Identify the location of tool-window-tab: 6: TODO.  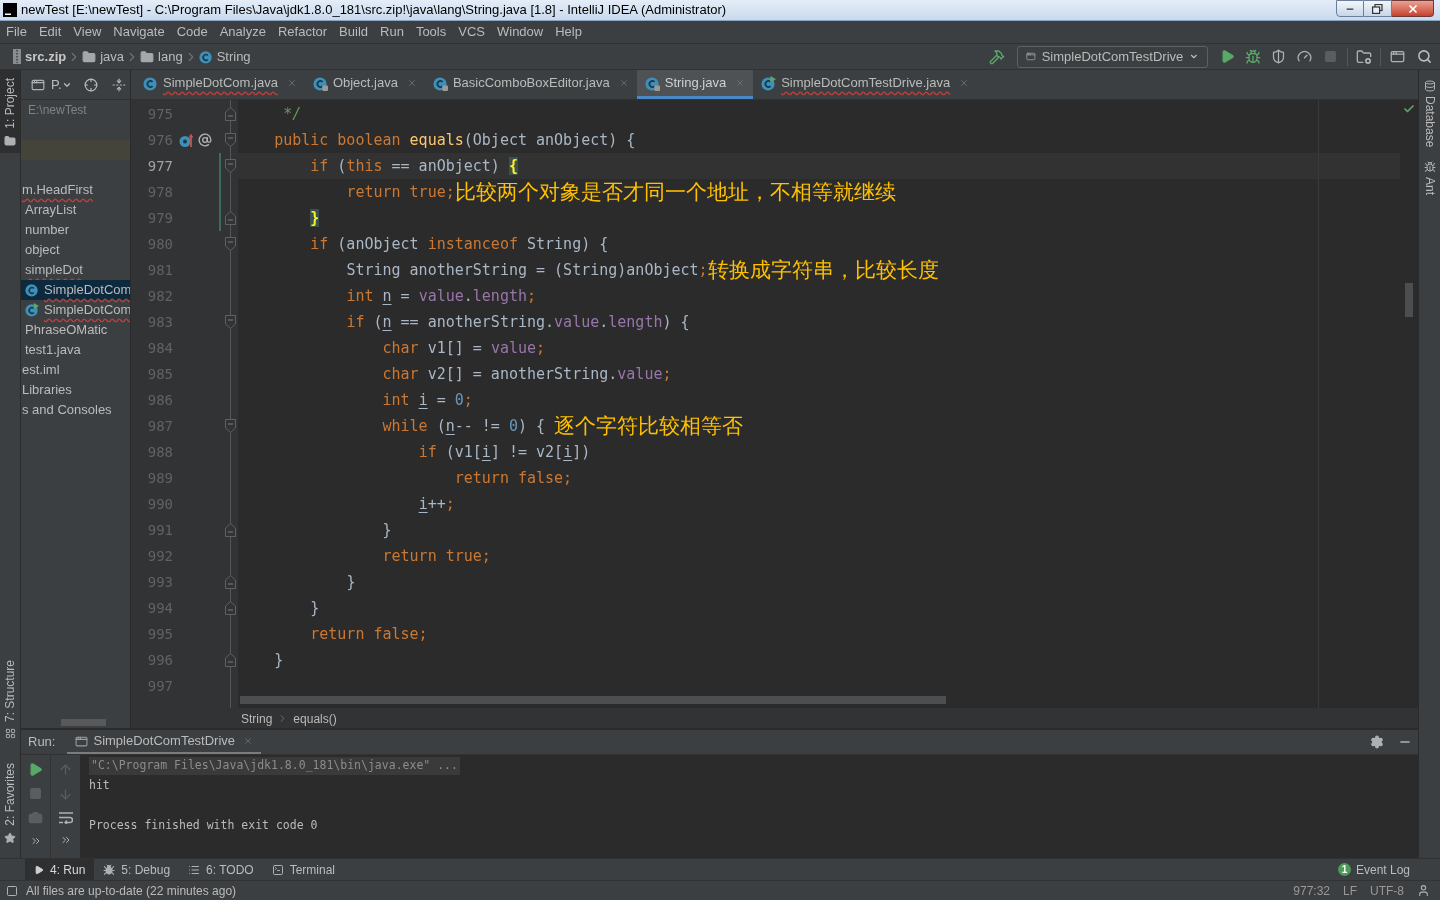
(221, 869).